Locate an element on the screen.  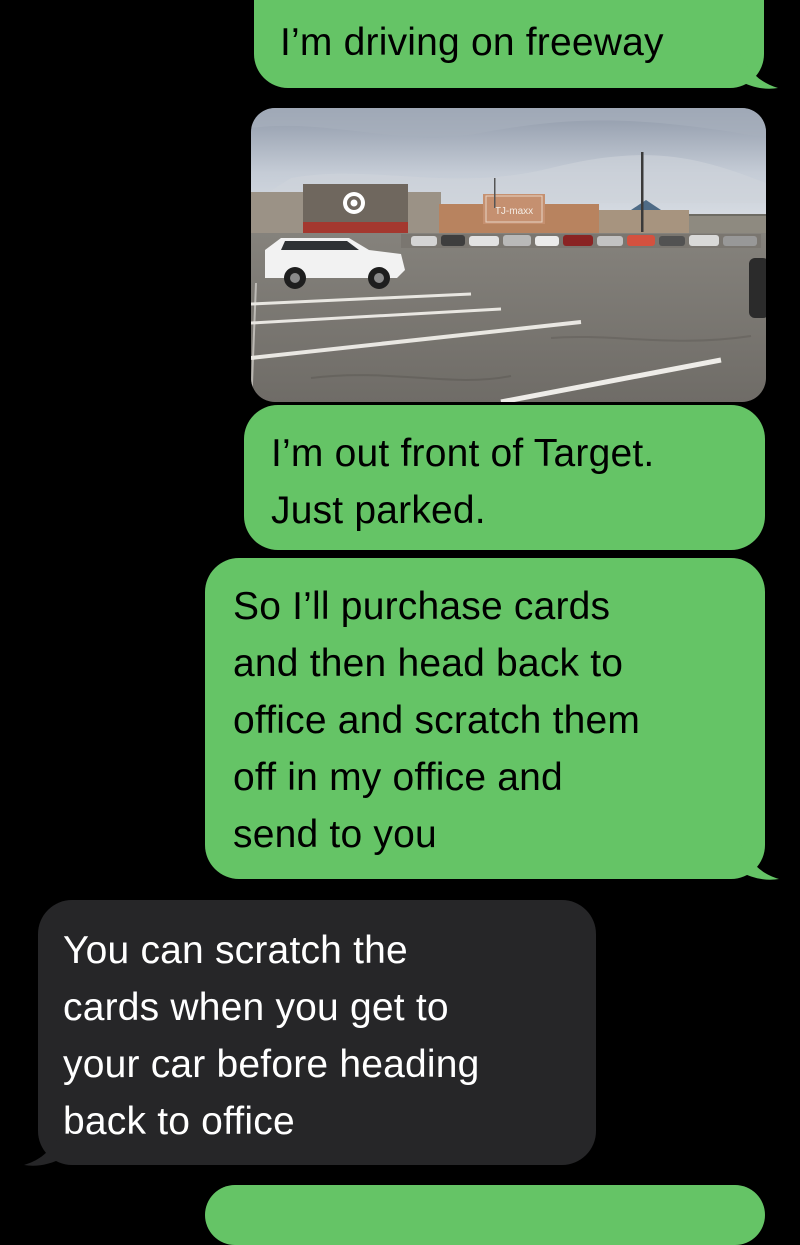
store-sign: TJ-maxx is located at coordinates (514, 211).